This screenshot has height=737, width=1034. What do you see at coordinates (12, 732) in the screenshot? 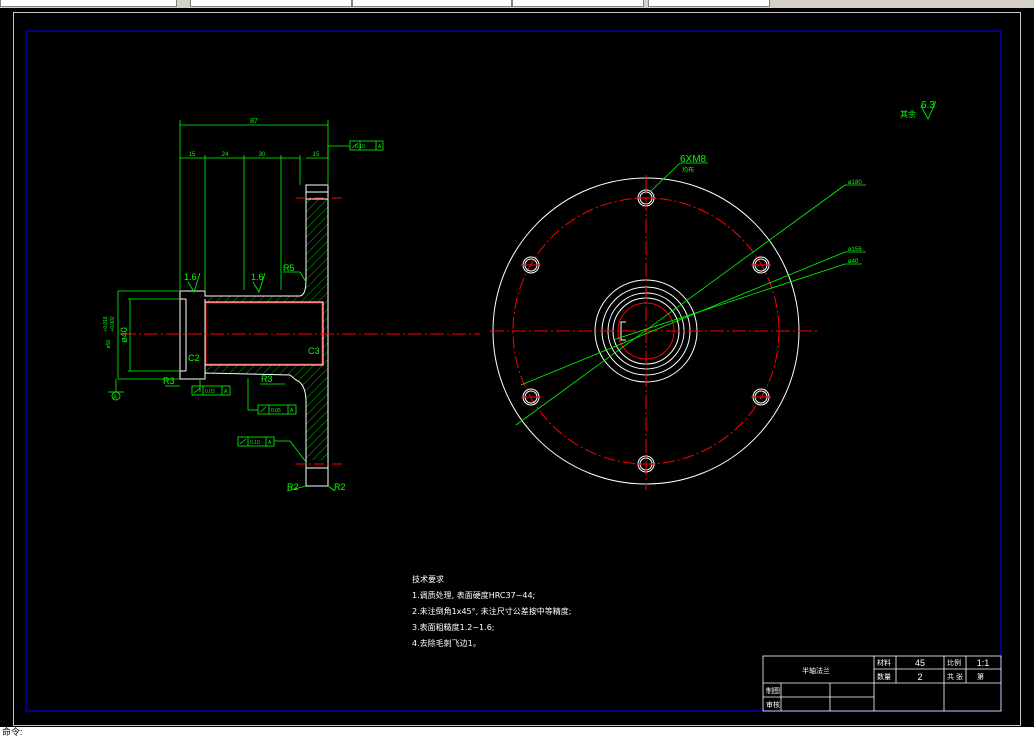
I see `command-prompt: 命令:` at bounding box center [12, 732].